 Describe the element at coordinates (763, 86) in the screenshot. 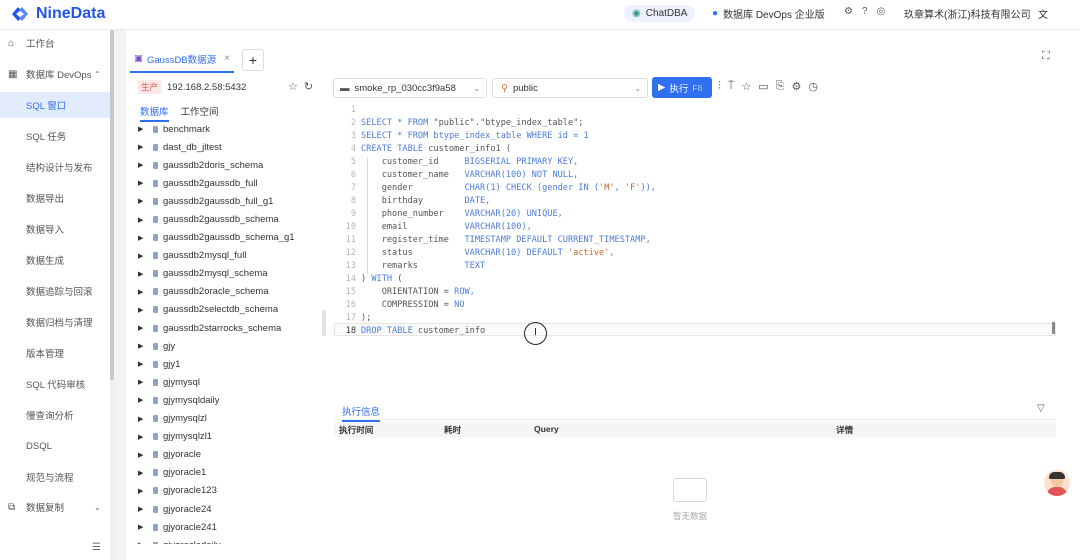

I see `folder-icon: ▭` at that location.